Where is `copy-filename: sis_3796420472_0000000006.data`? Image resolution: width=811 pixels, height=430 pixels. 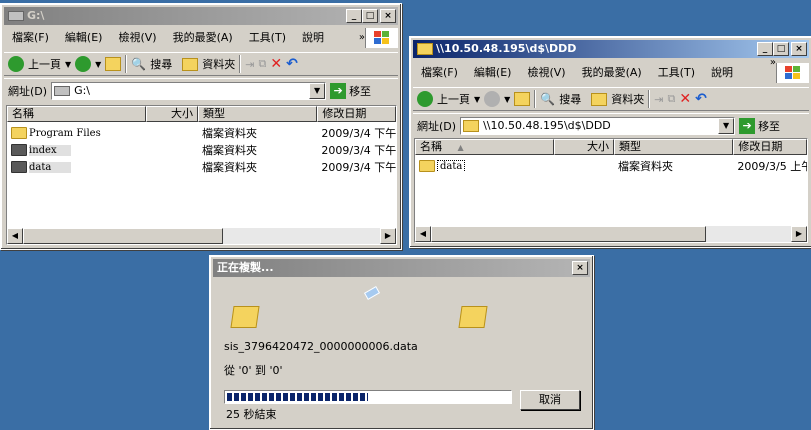 copy-filename: sis_3796420472_0000000006.data is located at coordinates (321, 346).